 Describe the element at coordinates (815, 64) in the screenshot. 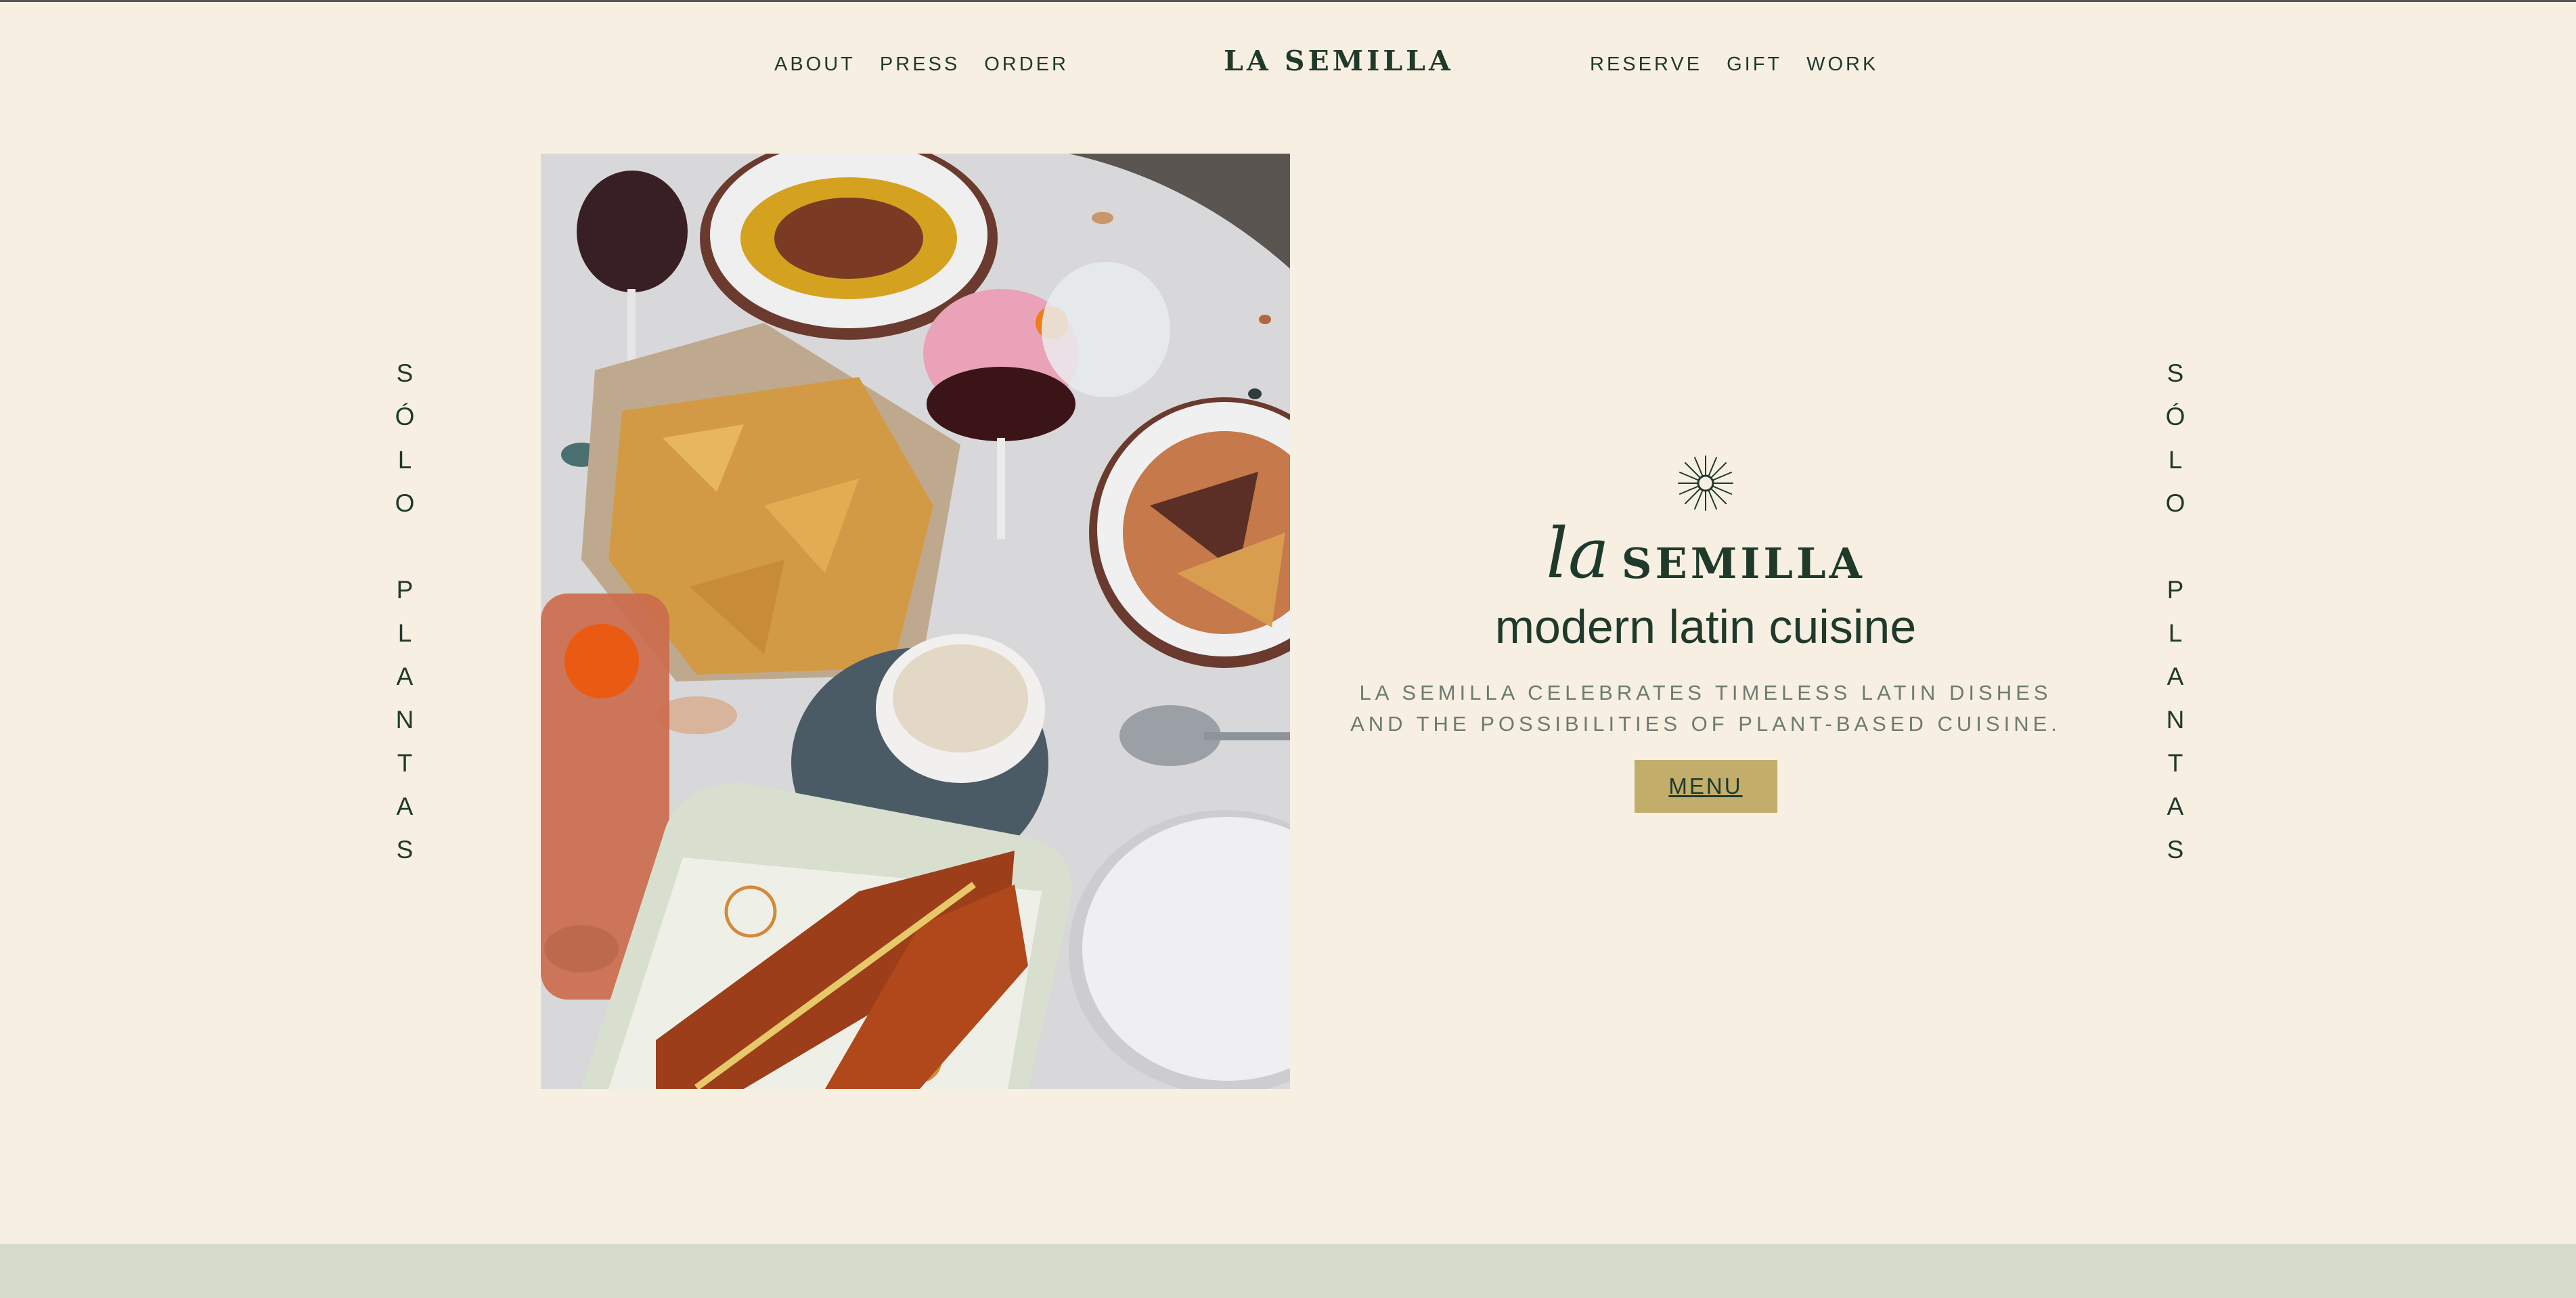

I see `nav-link-about: ABOUT` at that location.